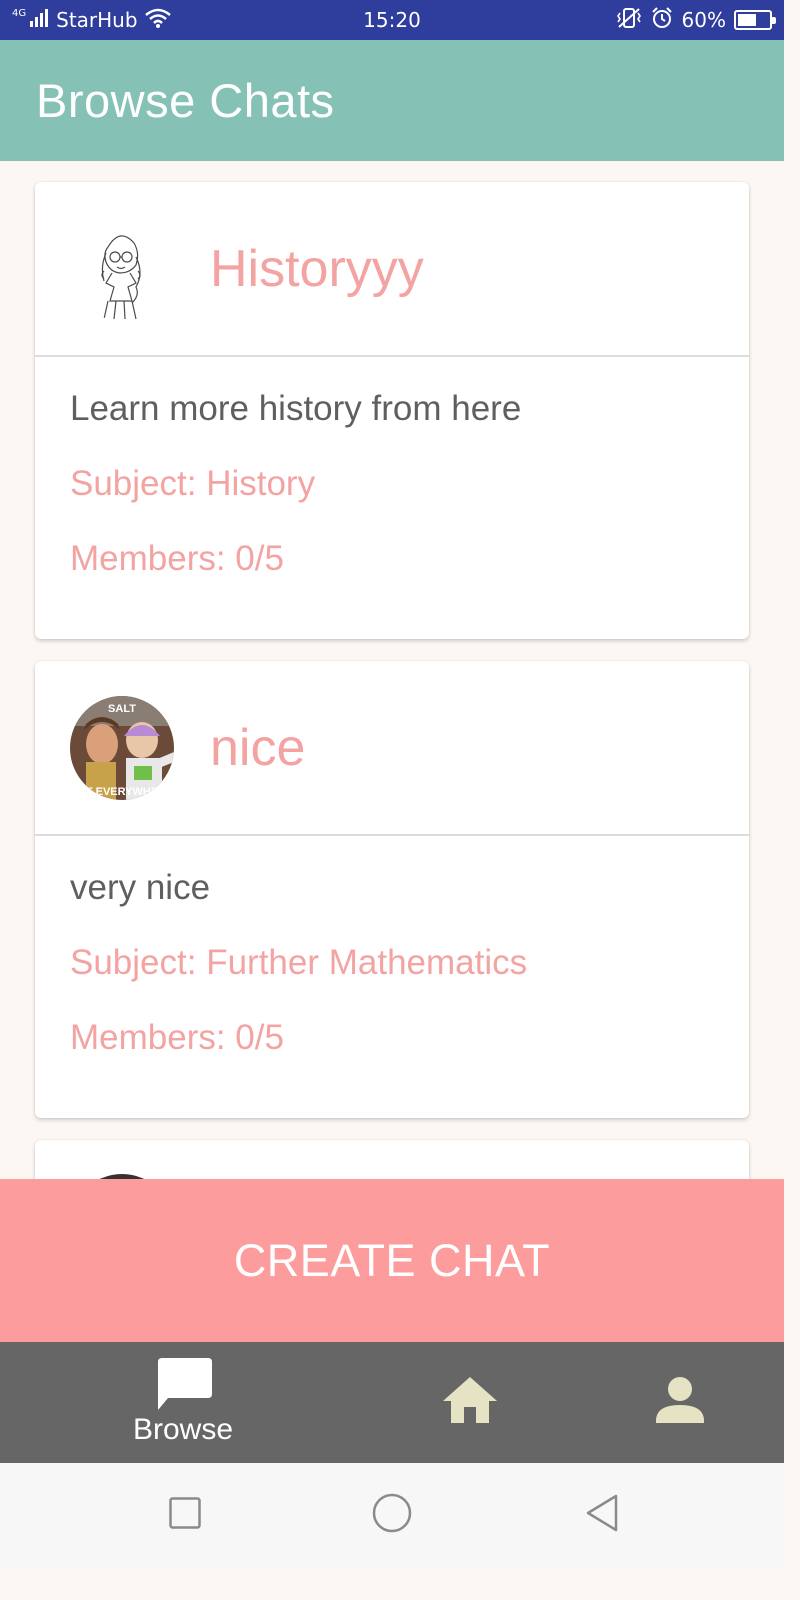  Describe the element at coordinates (122, 268) in the screenshot. I see `girl-sketch-avatar` at that location.